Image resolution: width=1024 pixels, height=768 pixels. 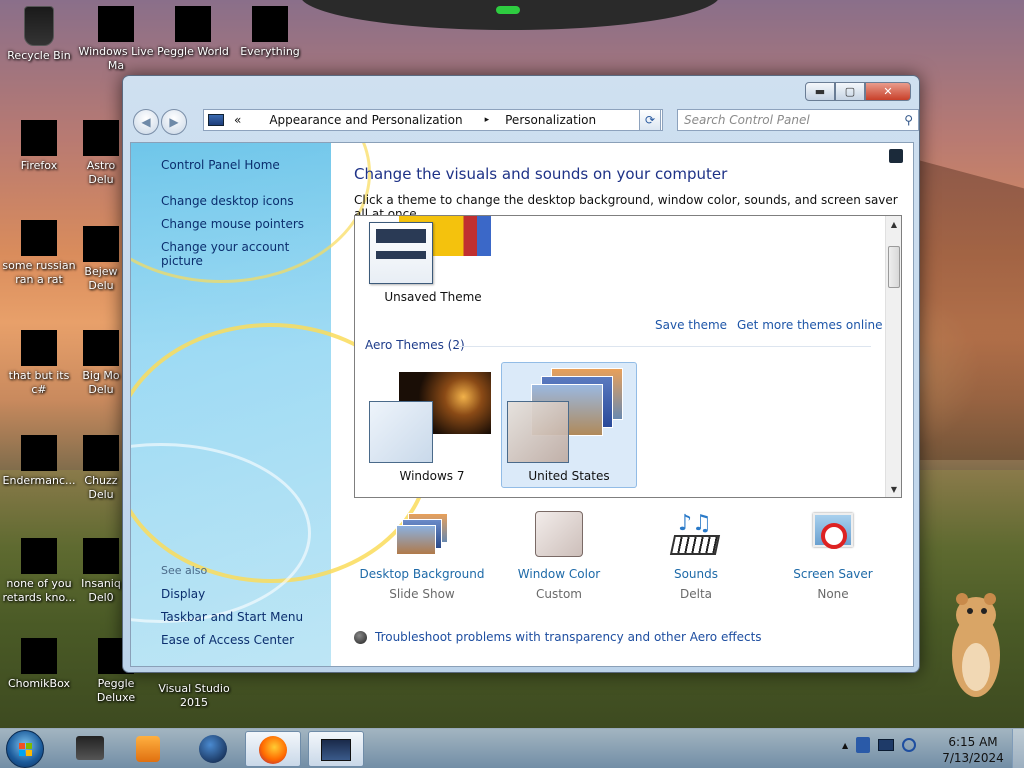 What do you see at coordinates (798, 120) in the screenshot?
I see `search-input: Search Control Panel ⚲` at bounding box center [798, 120].